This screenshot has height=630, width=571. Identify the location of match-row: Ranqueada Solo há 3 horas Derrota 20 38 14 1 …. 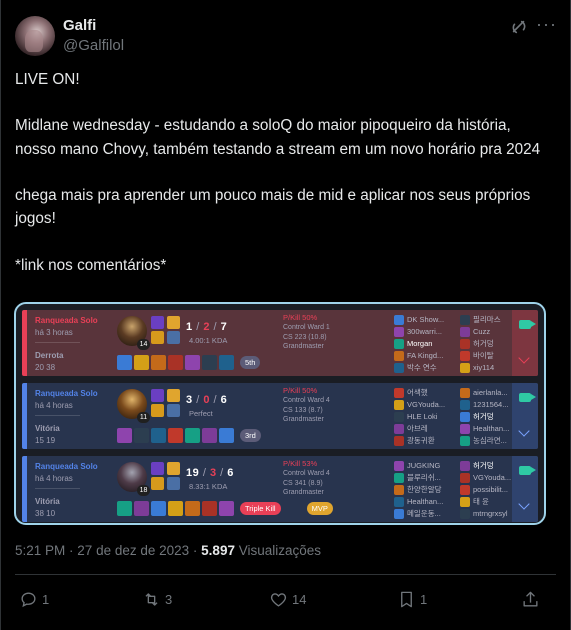
(280, 343).